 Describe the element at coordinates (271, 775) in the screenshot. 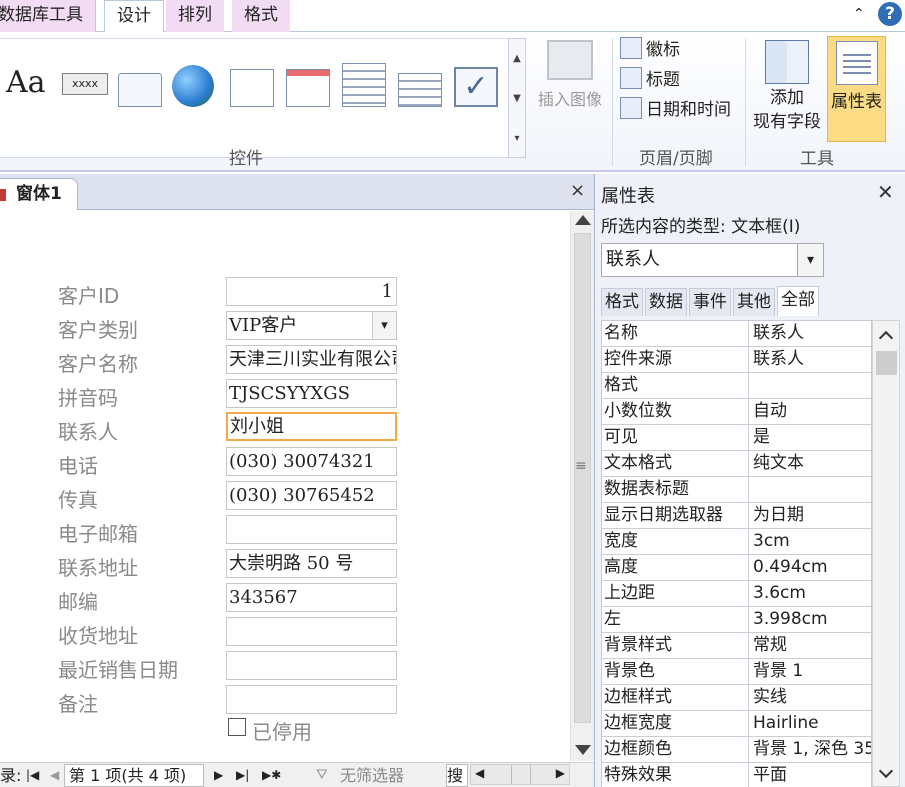

I see `new-record-icon: ▶✱` at that location.